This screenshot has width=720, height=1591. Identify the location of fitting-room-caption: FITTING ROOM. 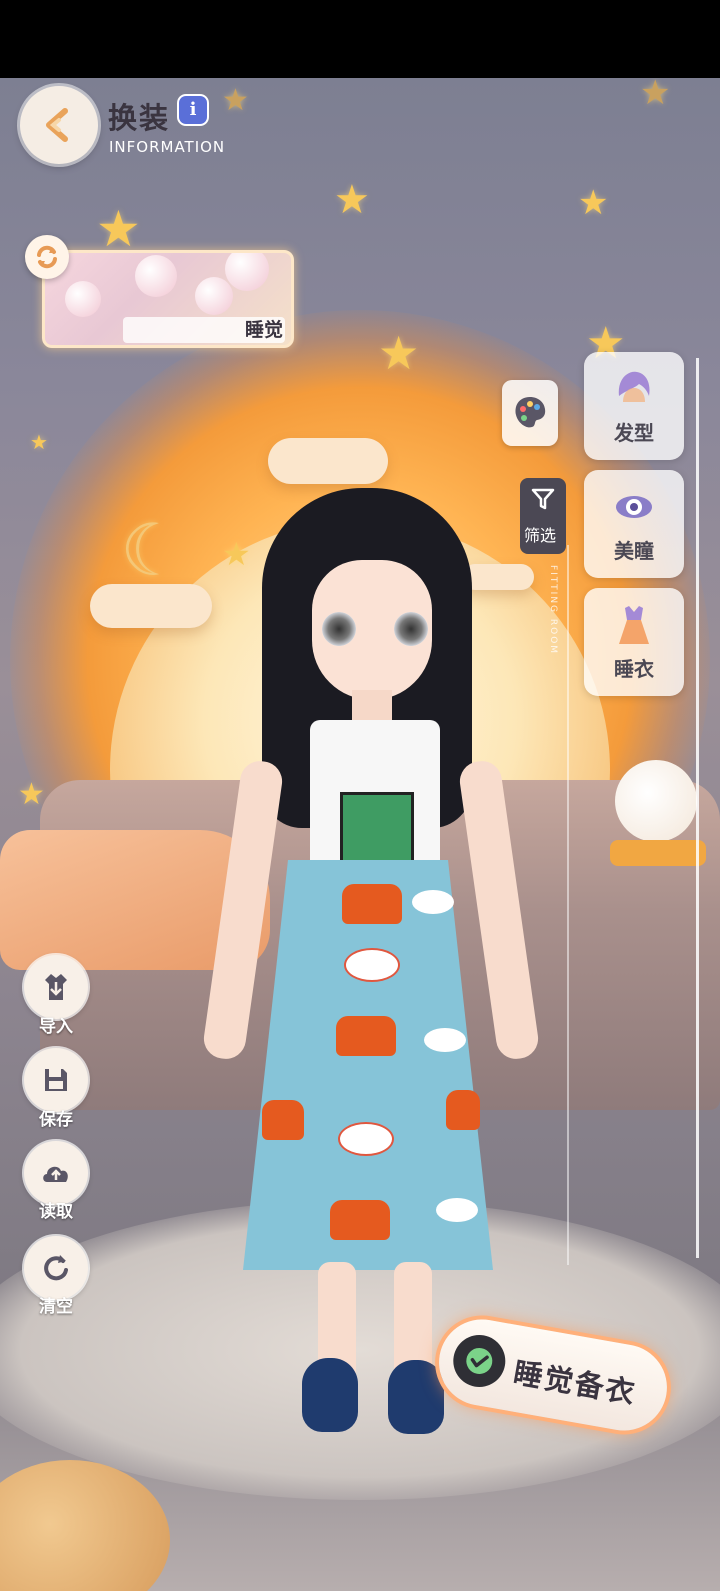
(553, 610).